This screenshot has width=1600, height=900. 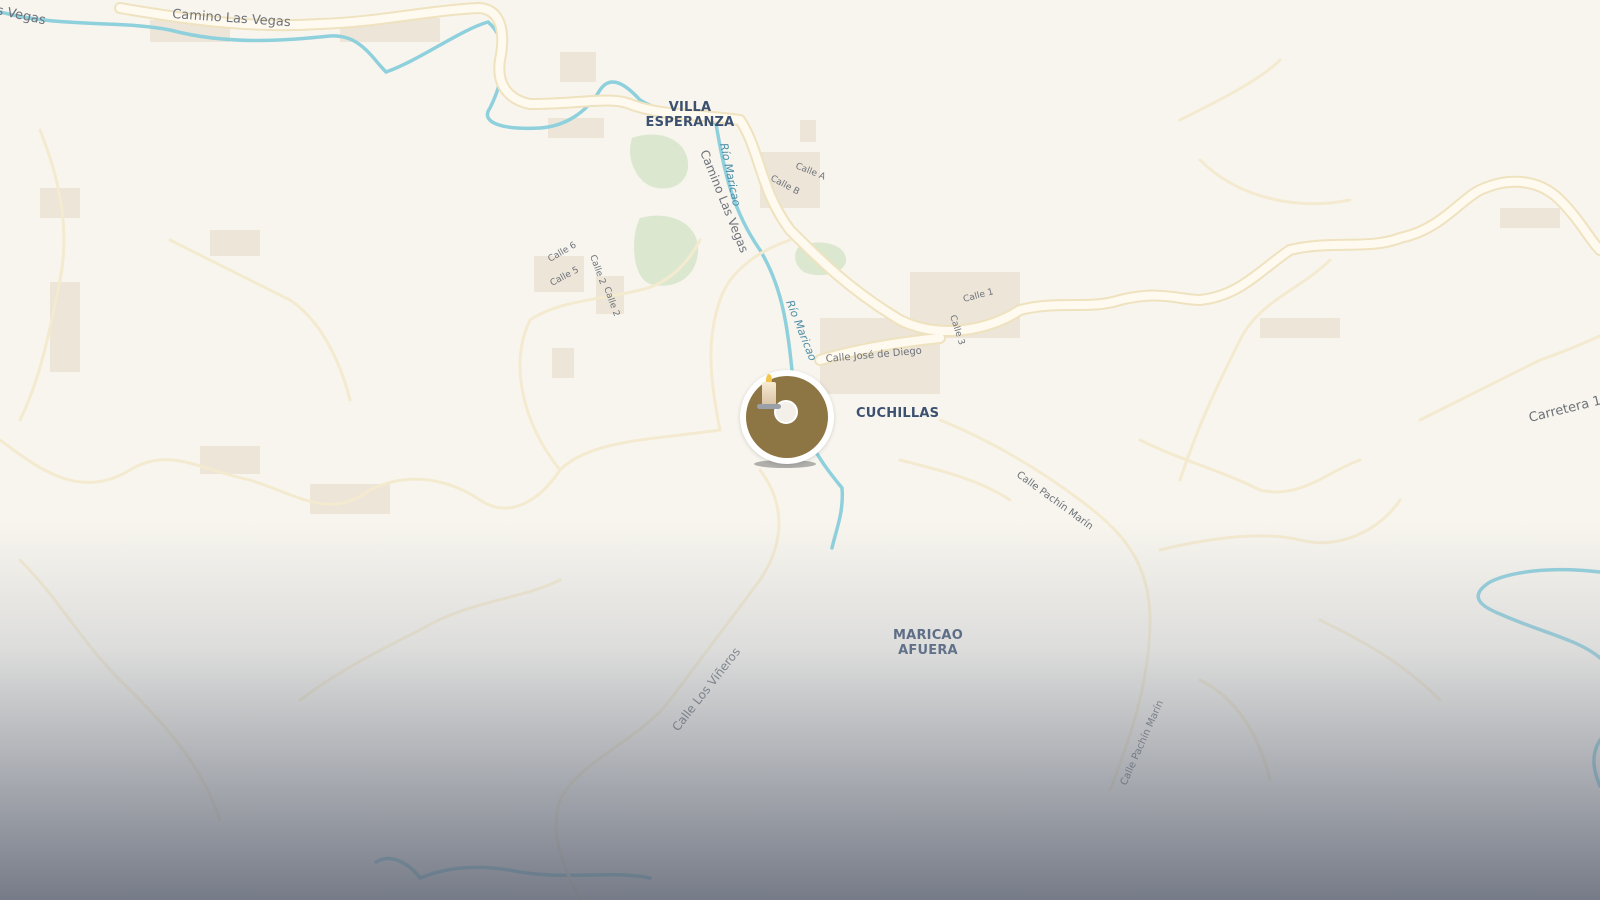 What do you see at coordinates (898, 413) in the screenshot?
I see `place-label-cuchillas: CUCHILLAS` at bounding box center [898, 413].